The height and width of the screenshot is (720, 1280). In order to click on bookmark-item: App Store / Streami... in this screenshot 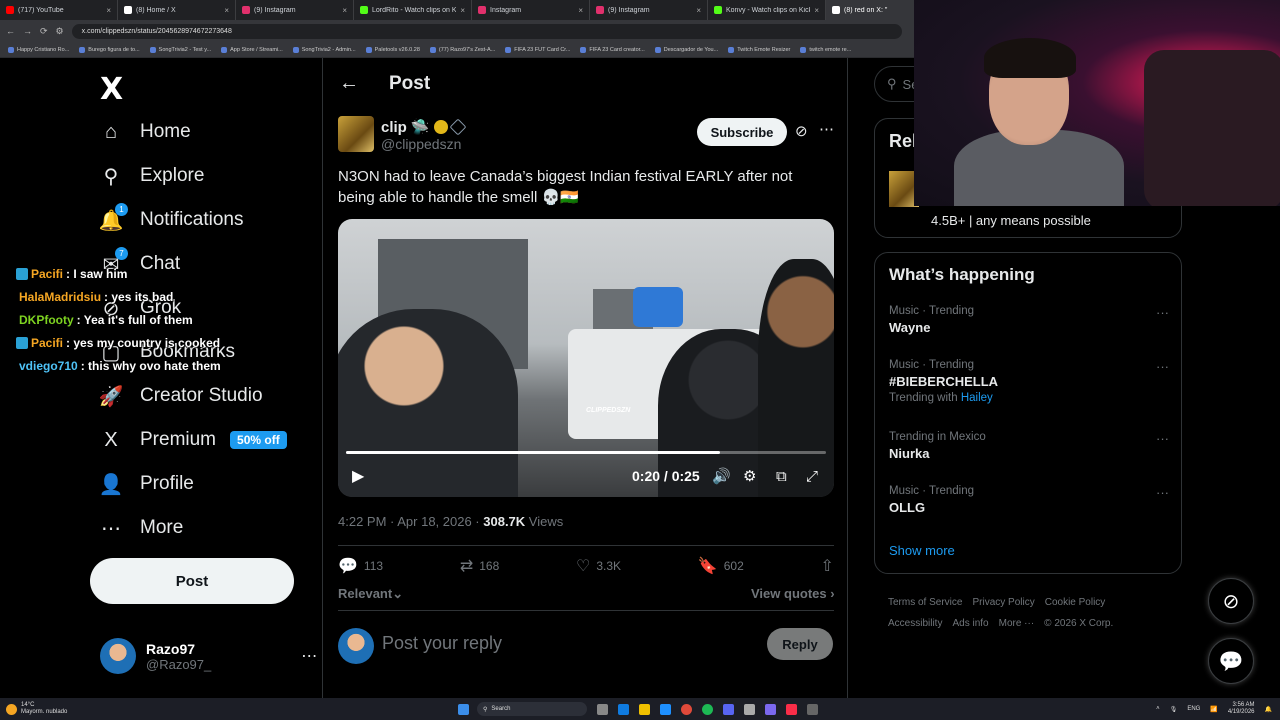, I will do `click(252, 49)`.